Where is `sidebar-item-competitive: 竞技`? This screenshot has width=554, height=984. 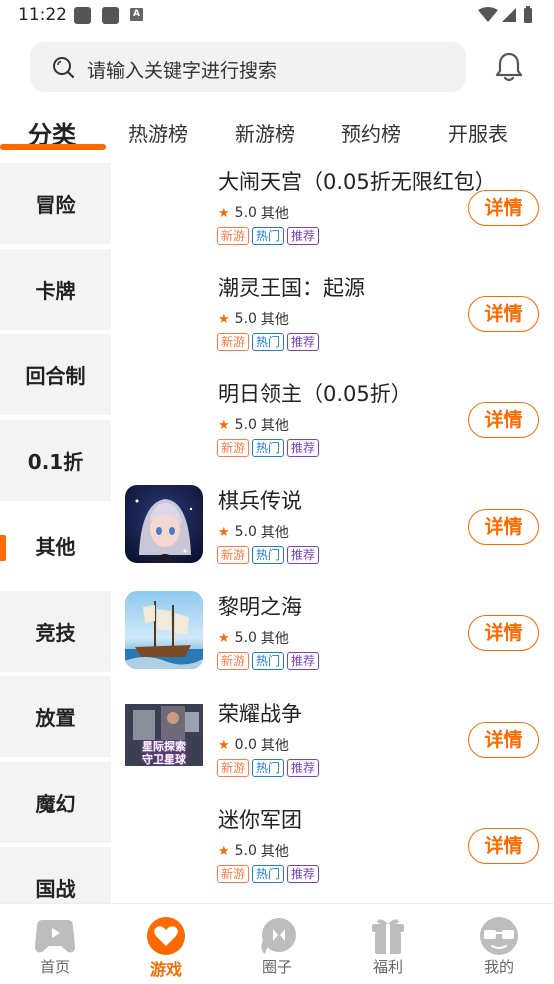 sidebar-item-competitive: 竞技 is located at coordinates (55, 631).